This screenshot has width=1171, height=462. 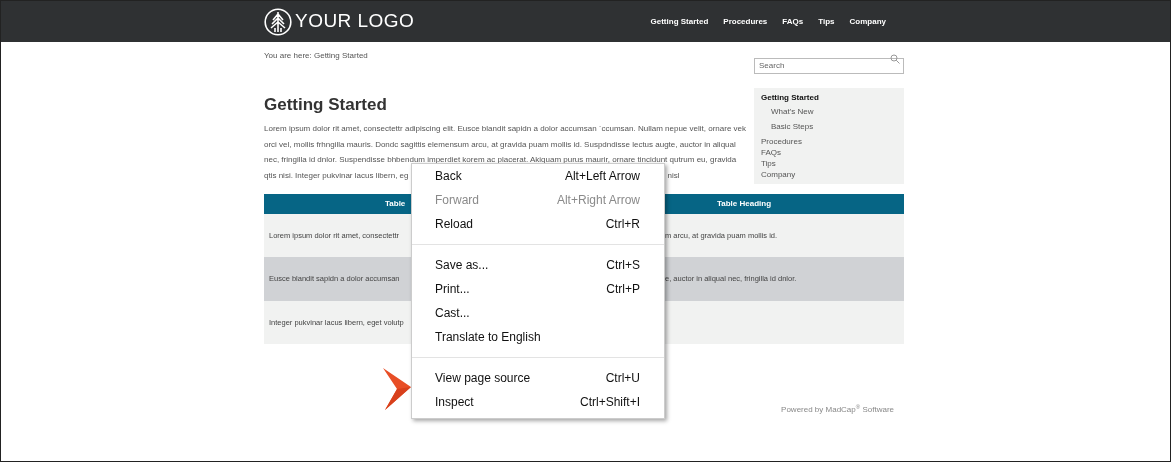 I want to click on body-text-fragment: nisl, so click(x=673, y=175).